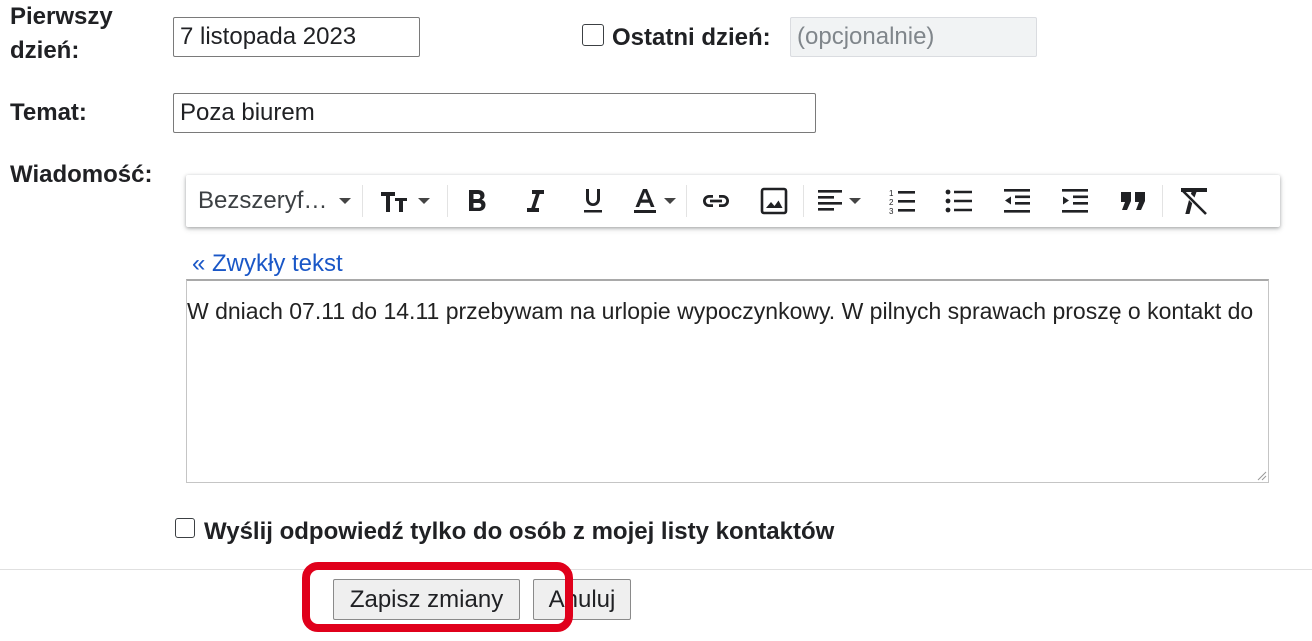 This screenshot has height=641, width=1312. I want to click on formatting-toolbar: Bezszeryf… 123, so click(733, 201).